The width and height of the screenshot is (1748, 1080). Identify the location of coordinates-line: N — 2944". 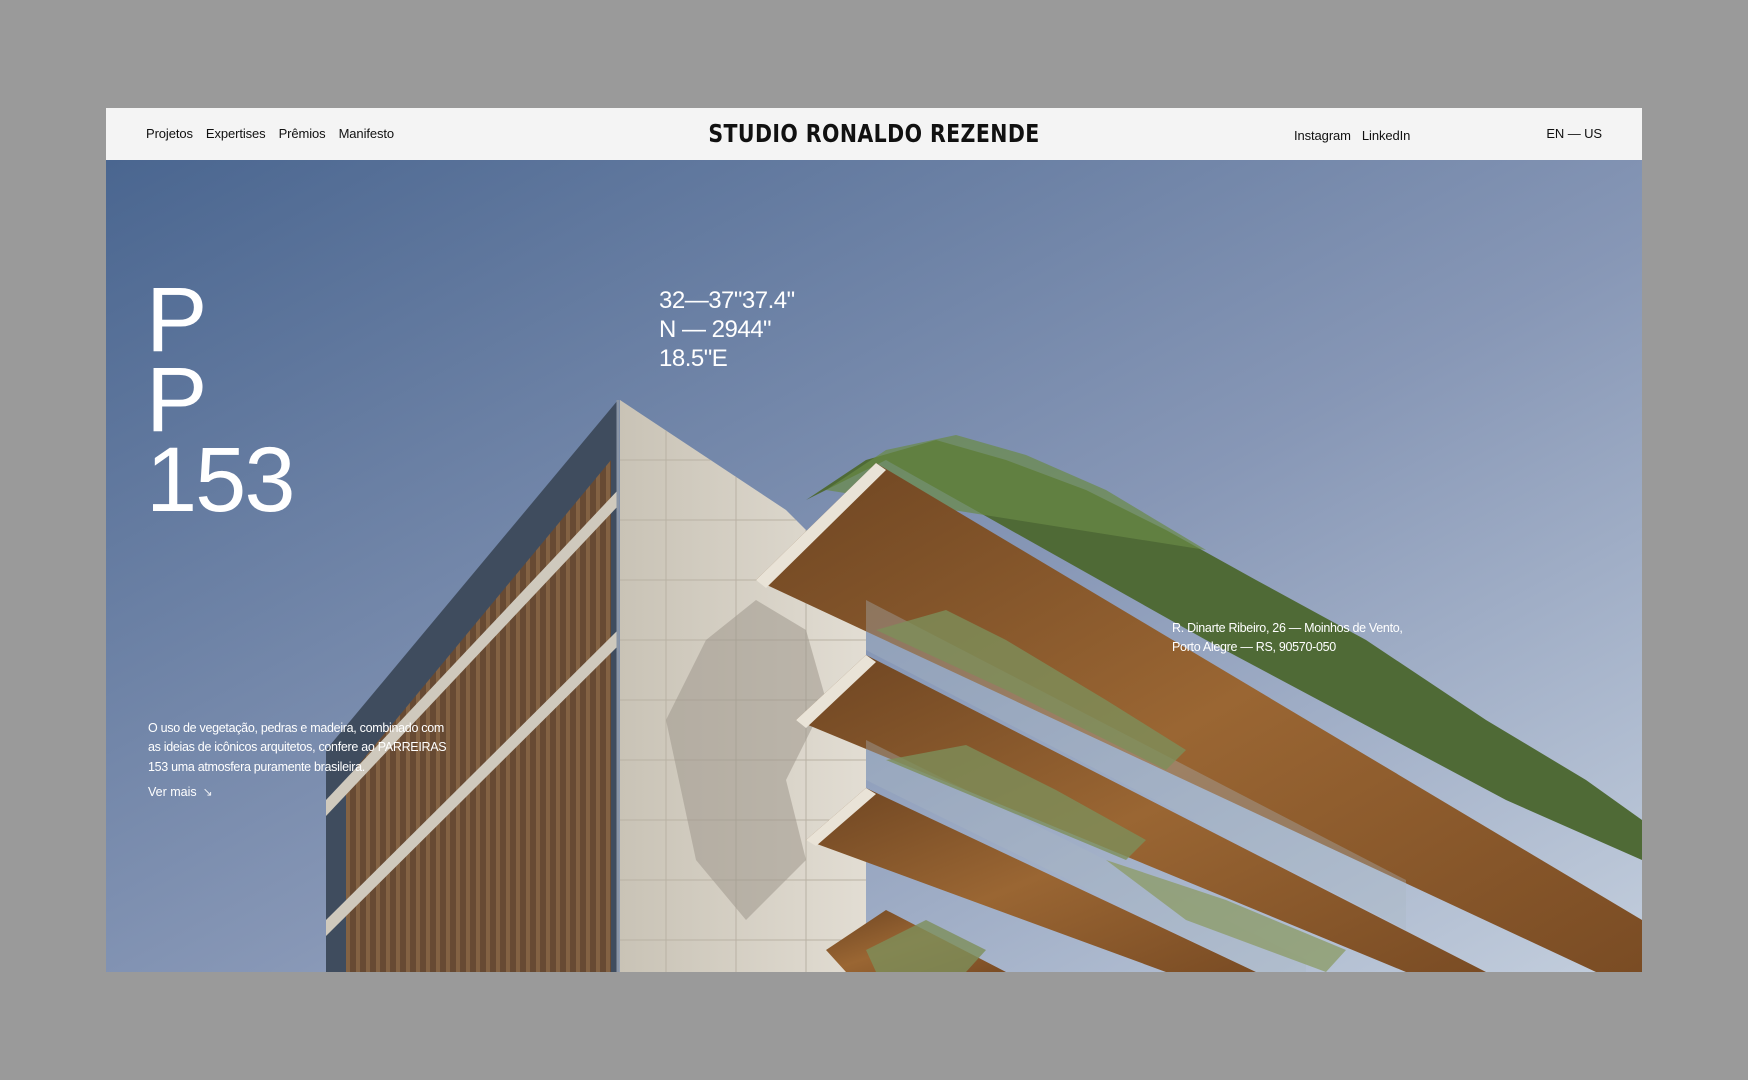
(715, 329).